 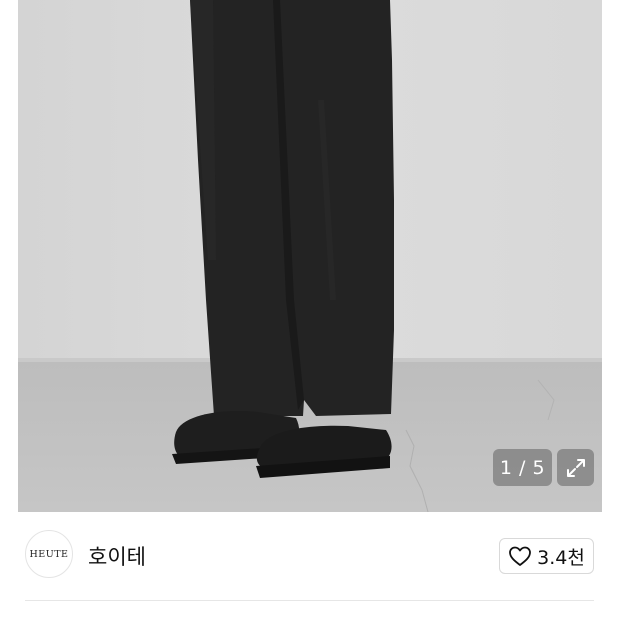 I want to click on image-counter-text: 1 / 5, so click(x=522, y=467).